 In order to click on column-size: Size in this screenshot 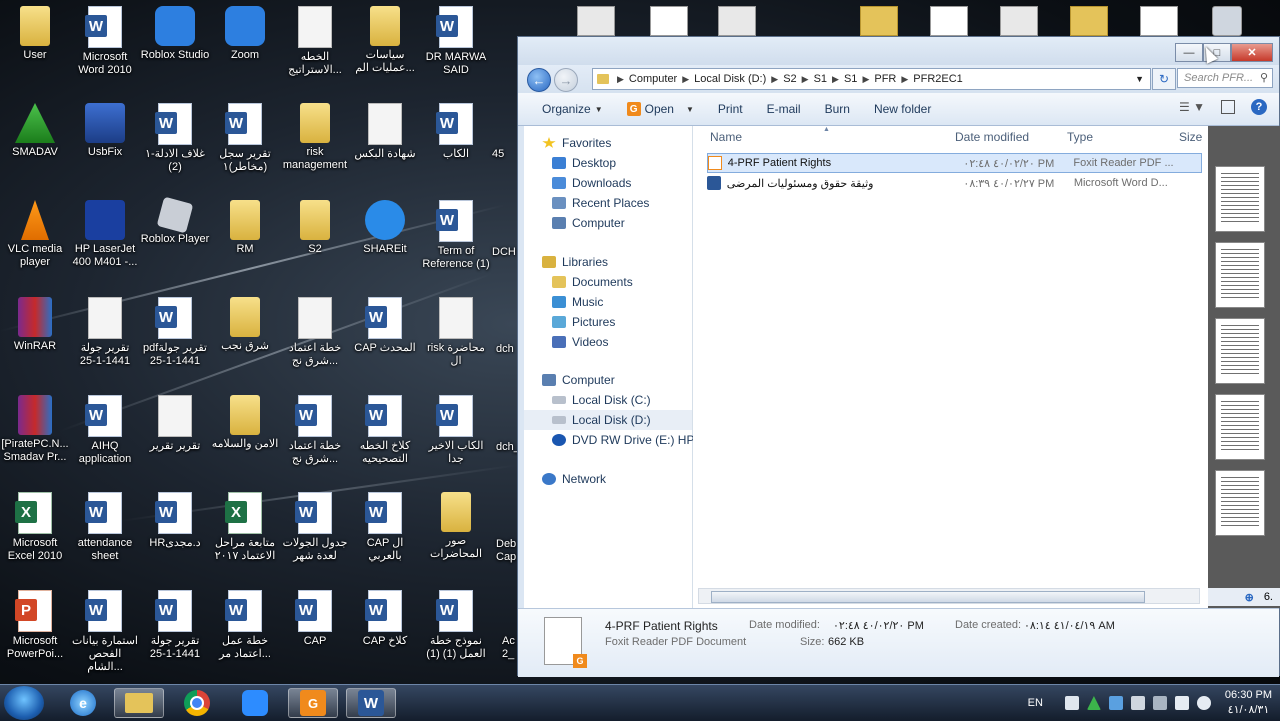, I will do `click(1190, 137)`.